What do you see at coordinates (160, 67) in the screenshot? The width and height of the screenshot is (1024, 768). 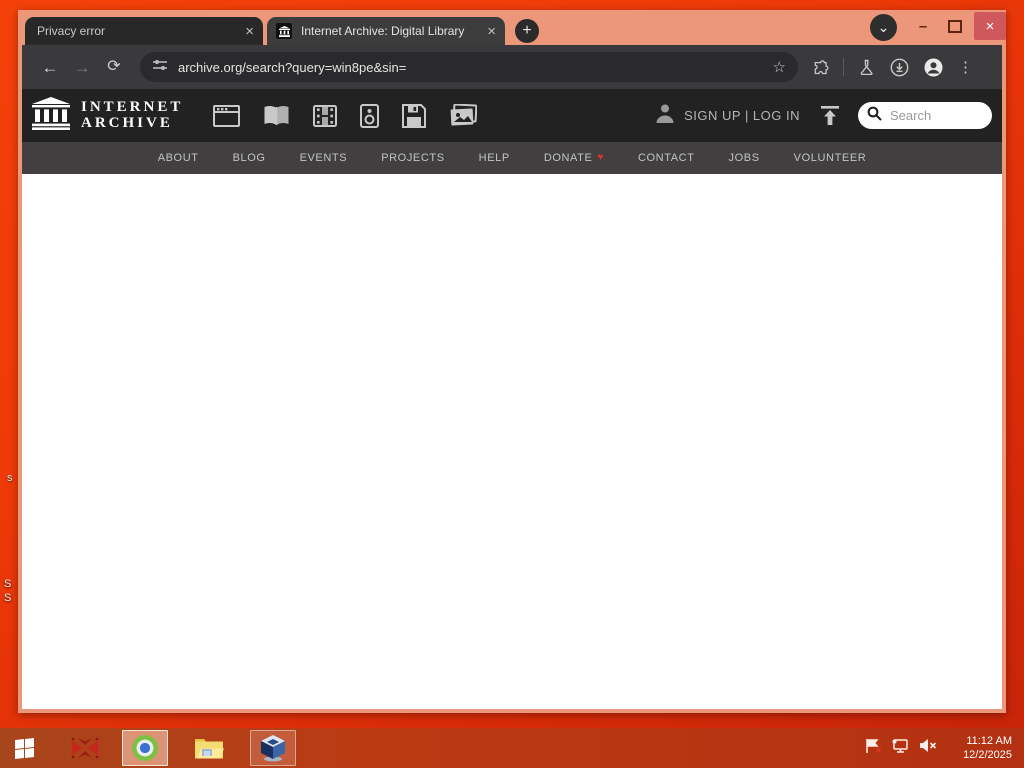 I see `site-settings-icon` at bounding box center [160, 67].